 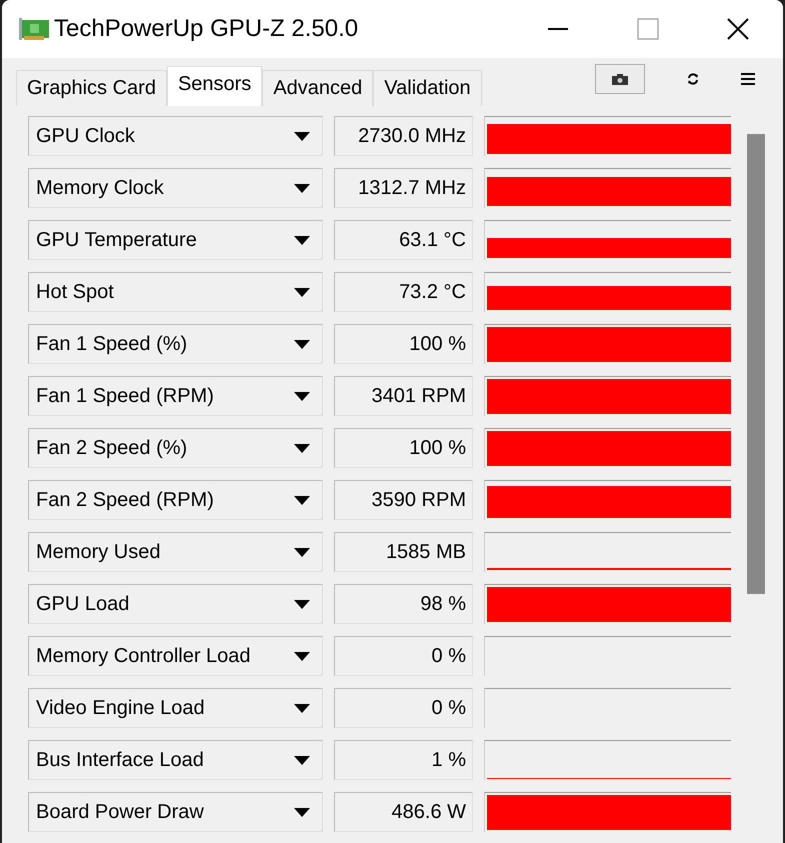 I want to click on sensor-dropdown: GPU Load, so click(x=175, y=604).